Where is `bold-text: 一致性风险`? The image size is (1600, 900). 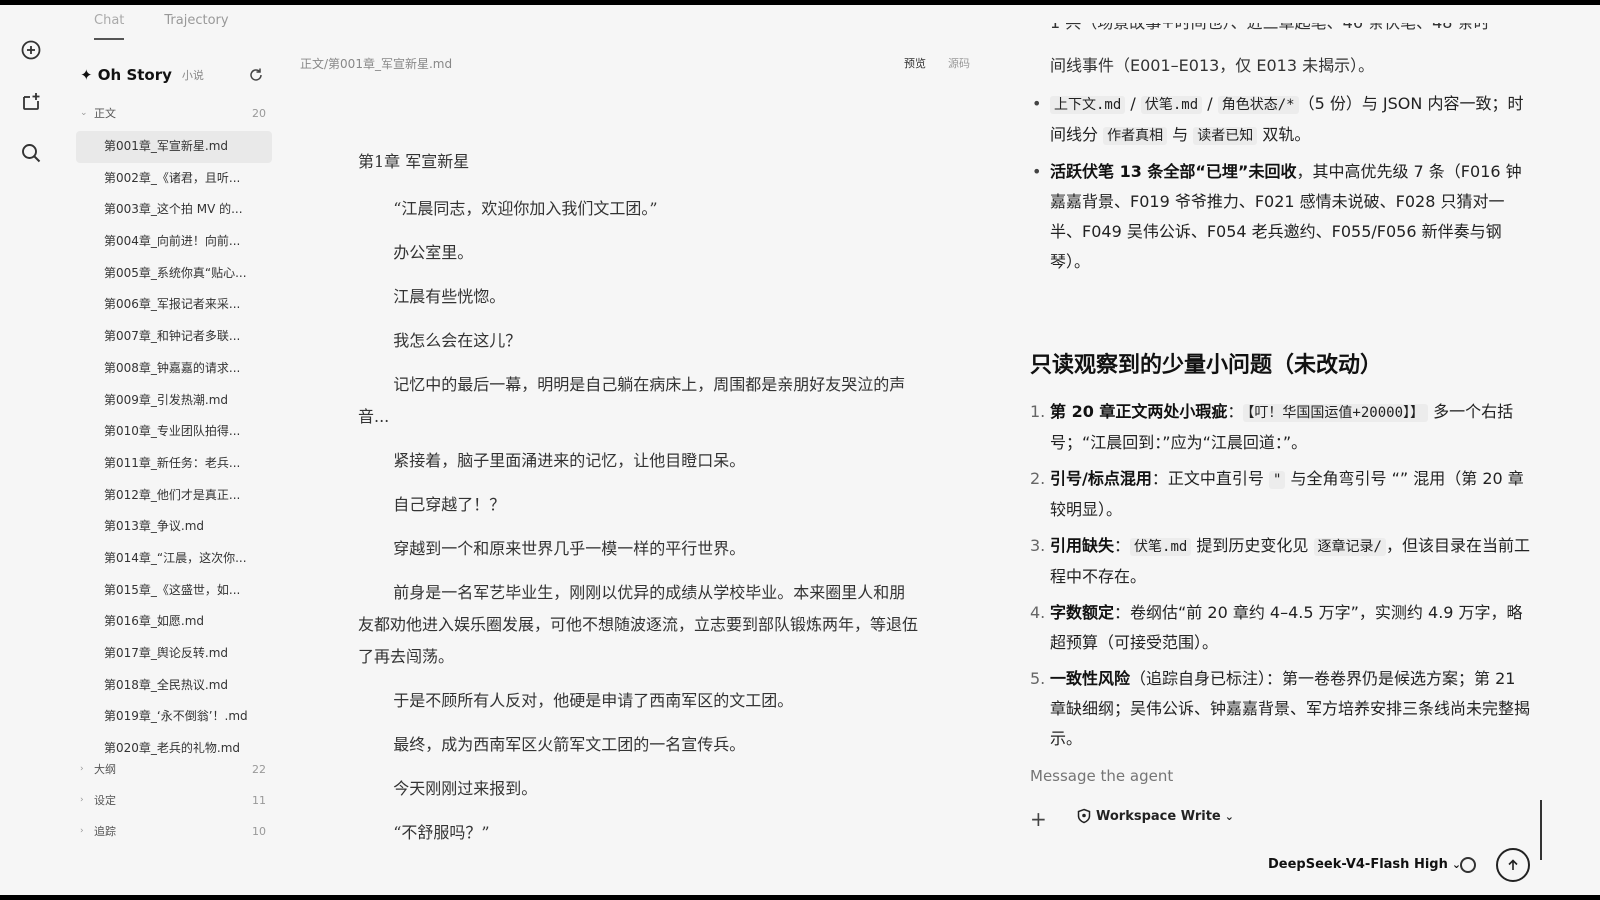 bold-text: 一致性风险 is located at coordinates (1090, 678).